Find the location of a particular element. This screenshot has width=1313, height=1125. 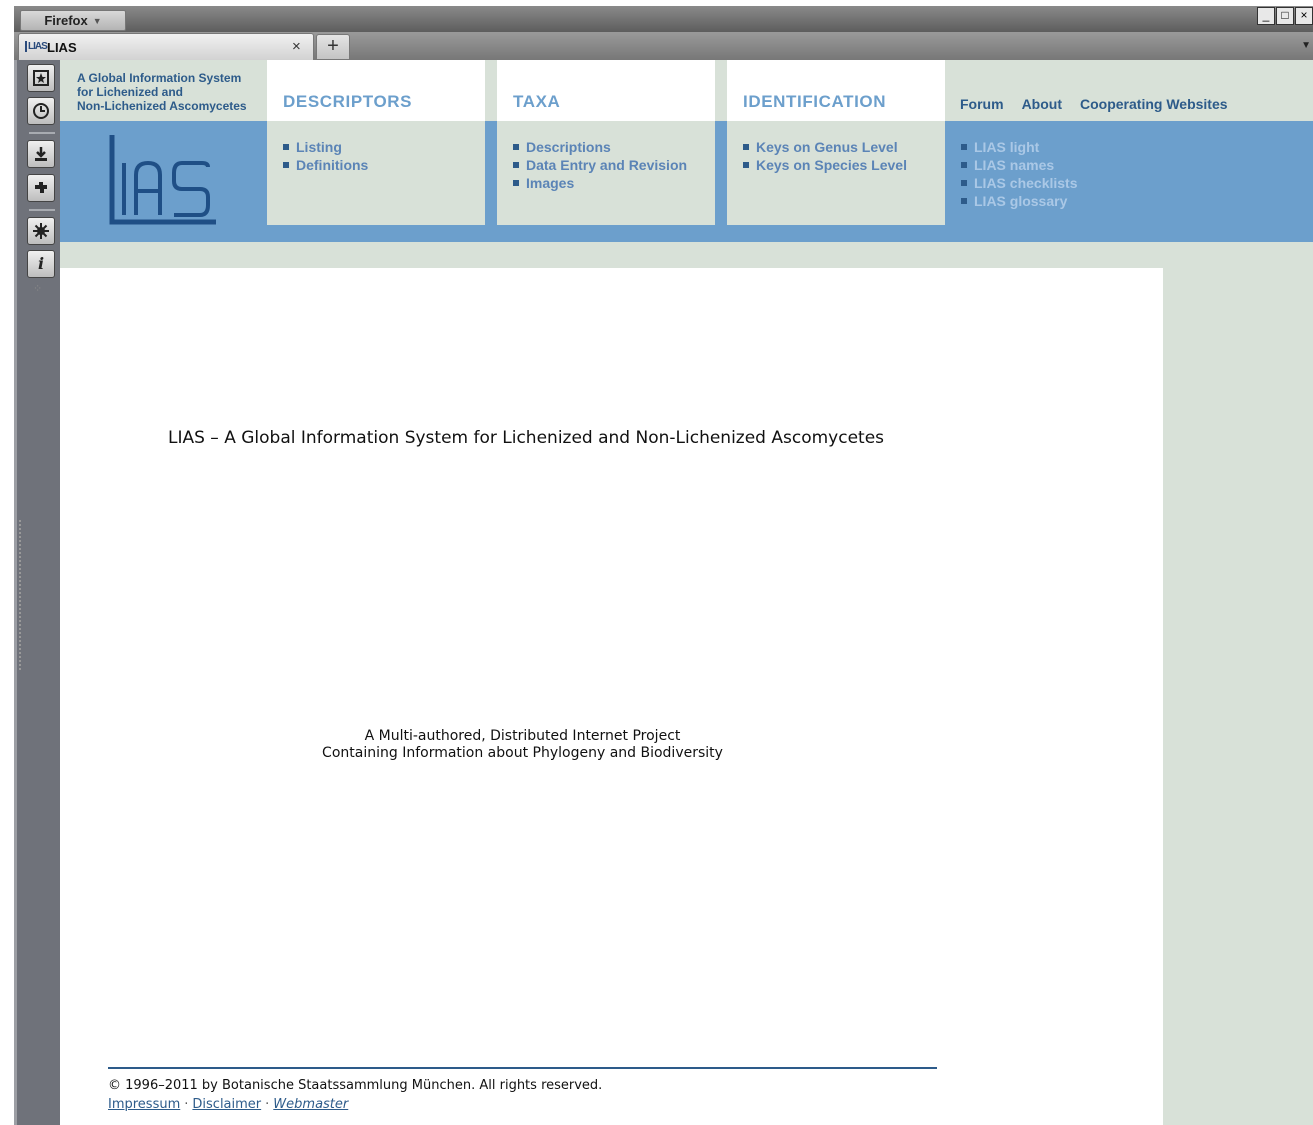

settings-icon is located at coordinates (41, 231).